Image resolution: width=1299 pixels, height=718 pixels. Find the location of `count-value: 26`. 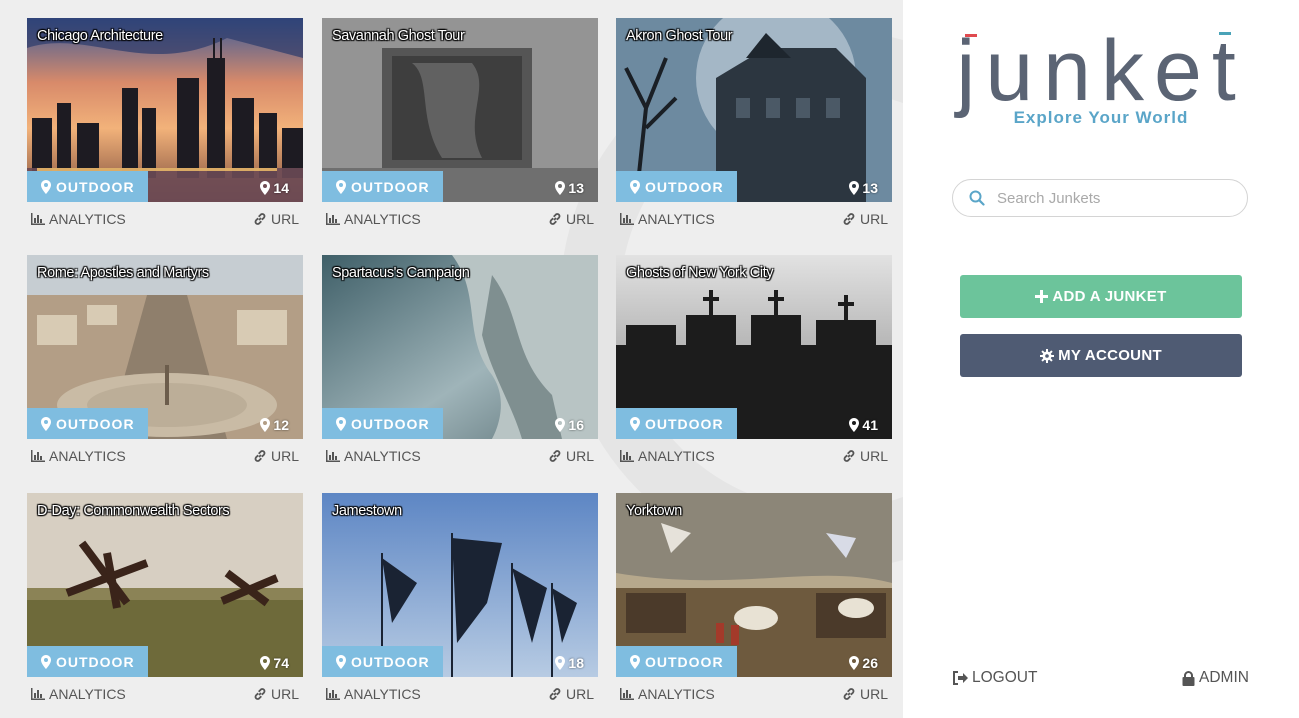

count-value: 26 is located at coordinates (870, 663).